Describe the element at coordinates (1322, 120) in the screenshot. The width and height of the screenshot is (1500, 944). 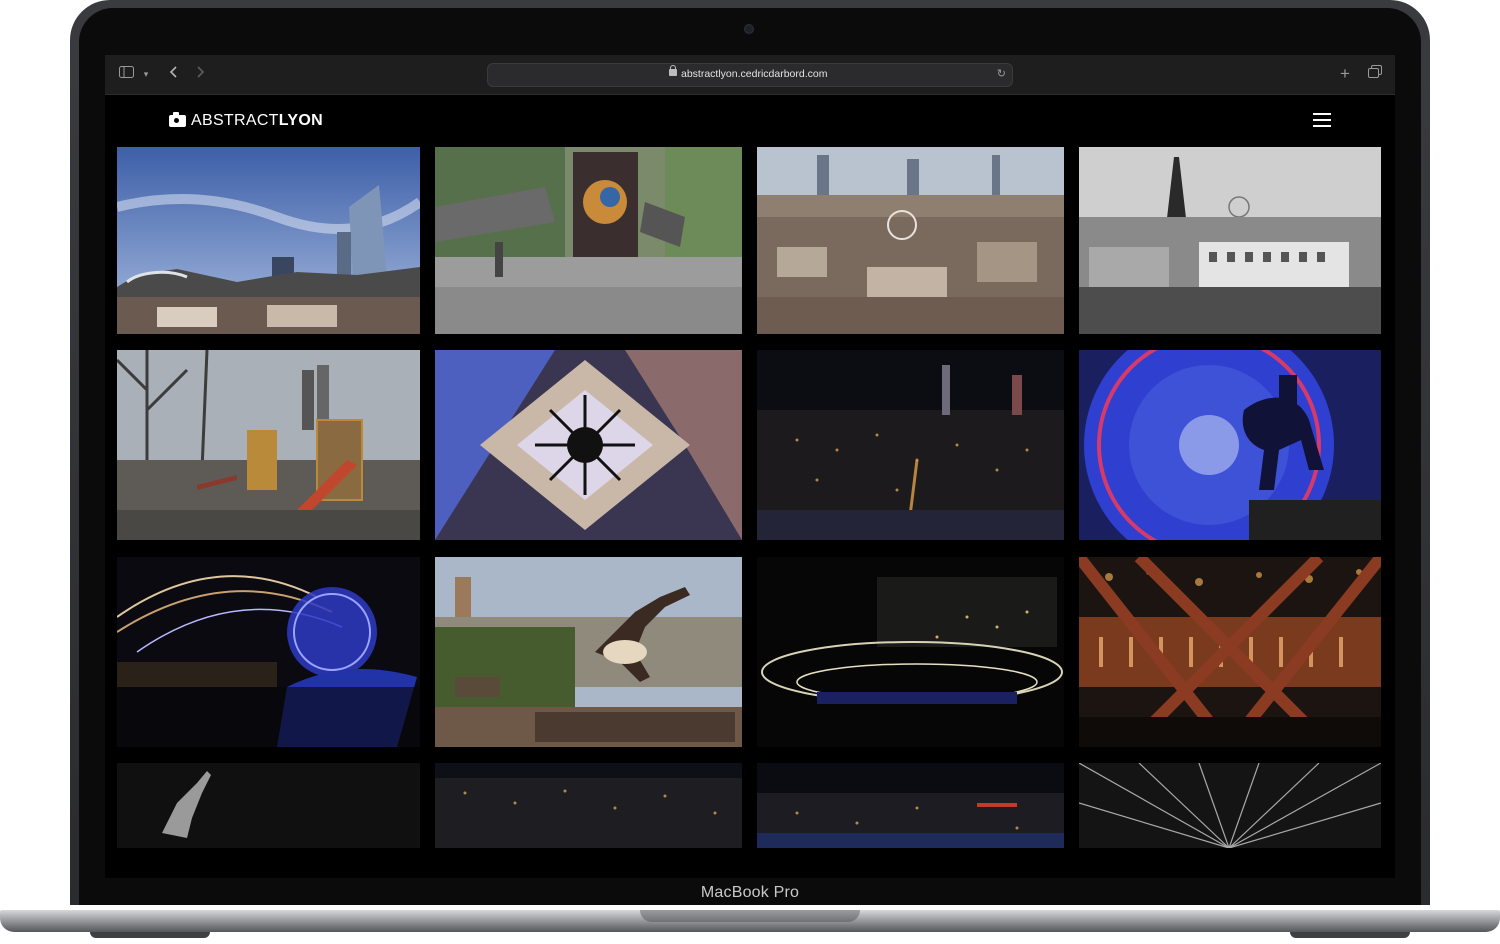
I see `hamburger-menu-icon` at that location.